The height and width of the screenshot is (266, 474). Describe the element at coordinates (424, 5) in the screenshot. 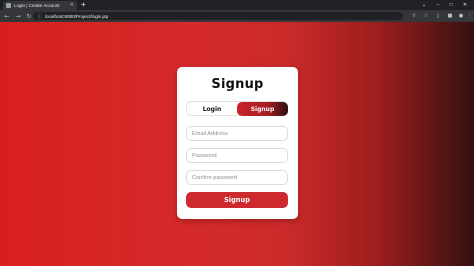

I see `chevron-down-icon: ⌄` at that location.